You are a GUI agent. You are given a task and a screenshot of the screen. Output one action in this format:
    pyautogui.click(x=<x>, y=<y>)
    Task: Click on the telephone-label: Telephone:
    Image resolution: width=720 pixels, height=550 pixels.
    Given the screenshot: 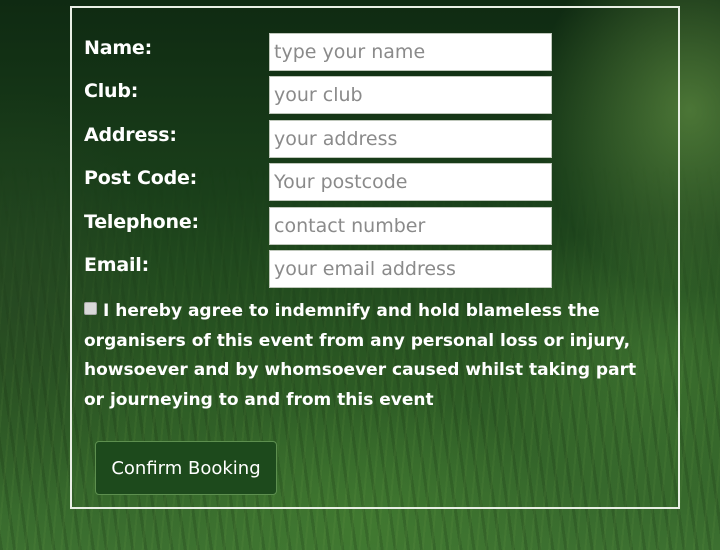 What is the action you would take?
    pyautogui.click(x=141, y=222)
    